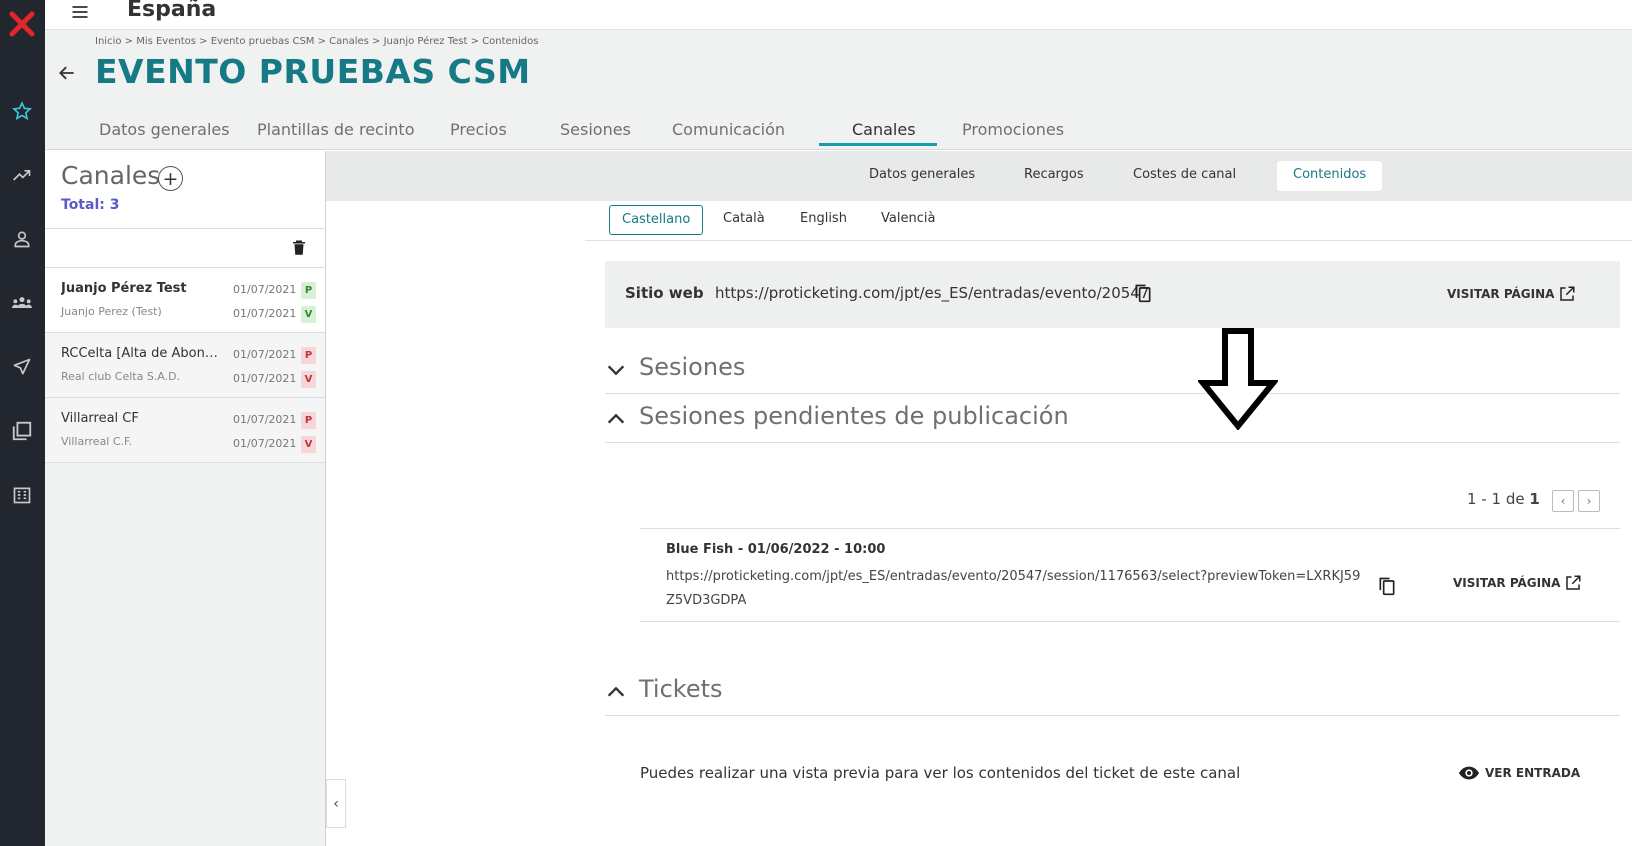 Image resolution: width=1632 pixels, height=846 pixels. Describe the element at coordinates (22, 367) in the screenshot. I see `send-icon` at that location.